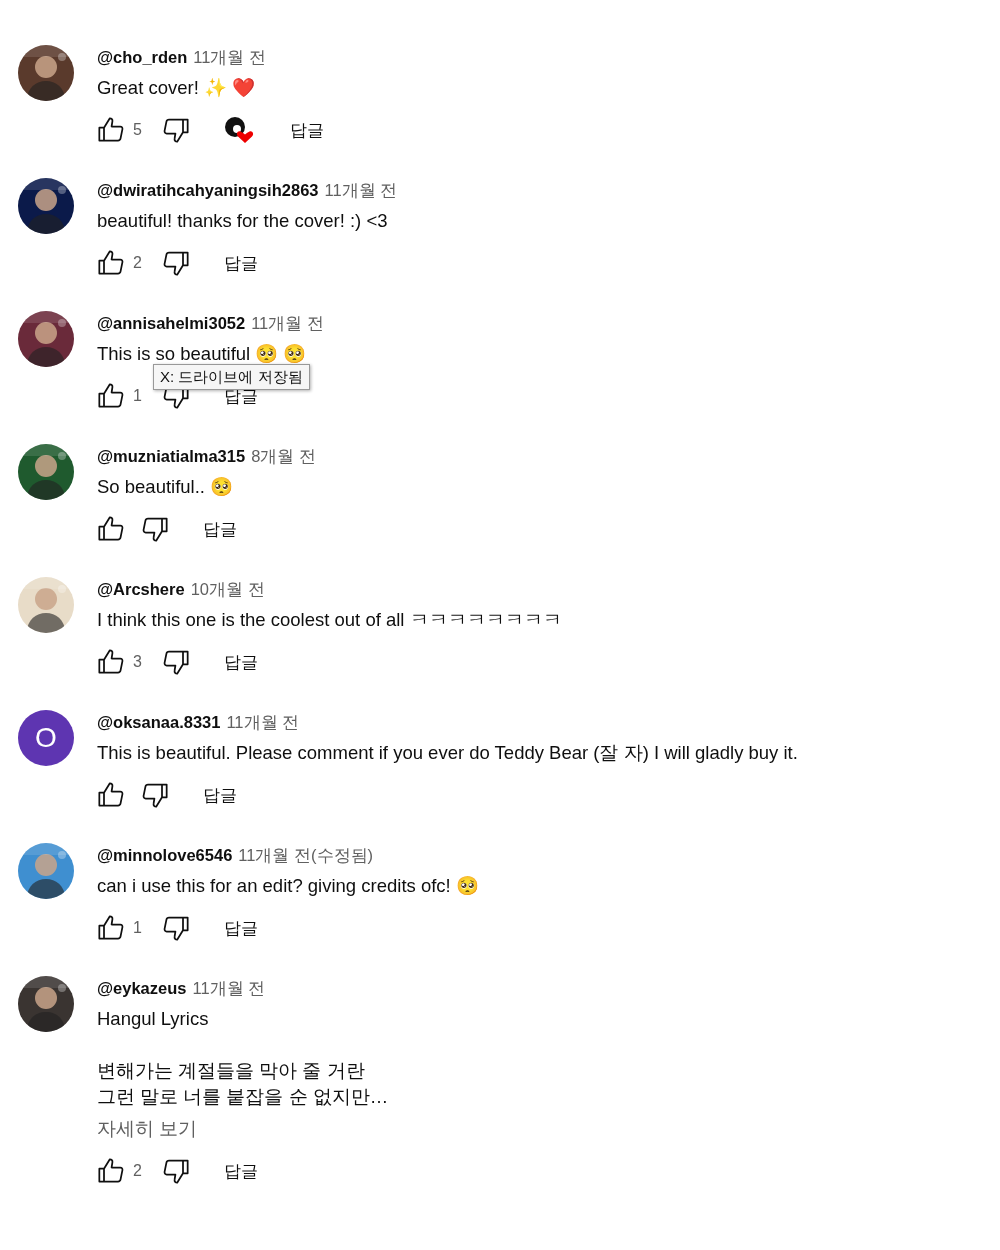  What do you see at coordinates (202, 354) in the screenshot?
I see `comment-text: This is so beautiful 🥺 🥺` at bounding box center [202, 354].